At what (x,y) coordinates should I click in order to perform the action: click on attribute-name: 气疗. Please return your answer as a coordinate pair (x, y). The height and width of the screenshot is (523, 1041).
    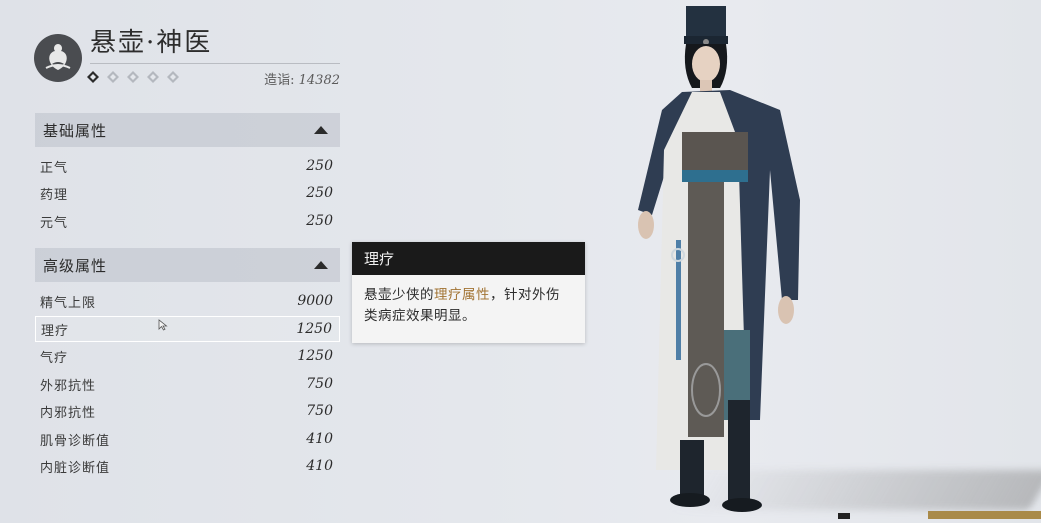
    Looking at the image, I should click on (54, 358).